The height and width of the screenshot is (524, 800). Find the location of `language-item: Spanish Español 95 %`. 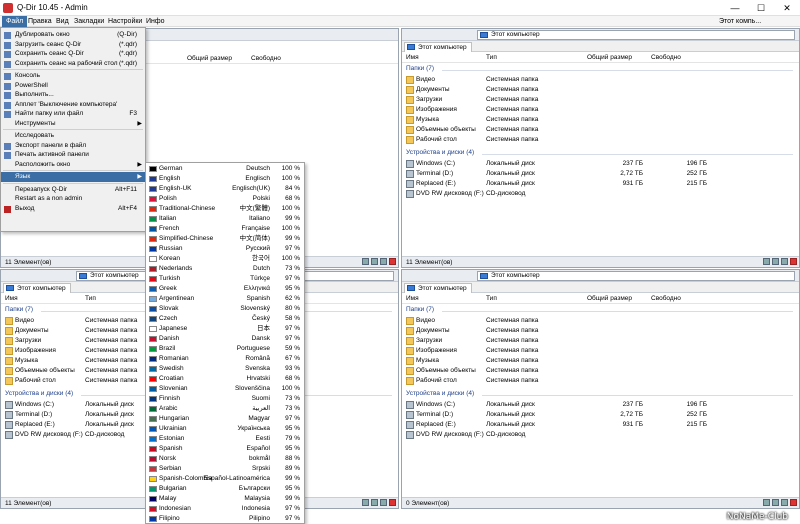

language-item: Spanish Español 95 % is located at coordinates (225, 449).